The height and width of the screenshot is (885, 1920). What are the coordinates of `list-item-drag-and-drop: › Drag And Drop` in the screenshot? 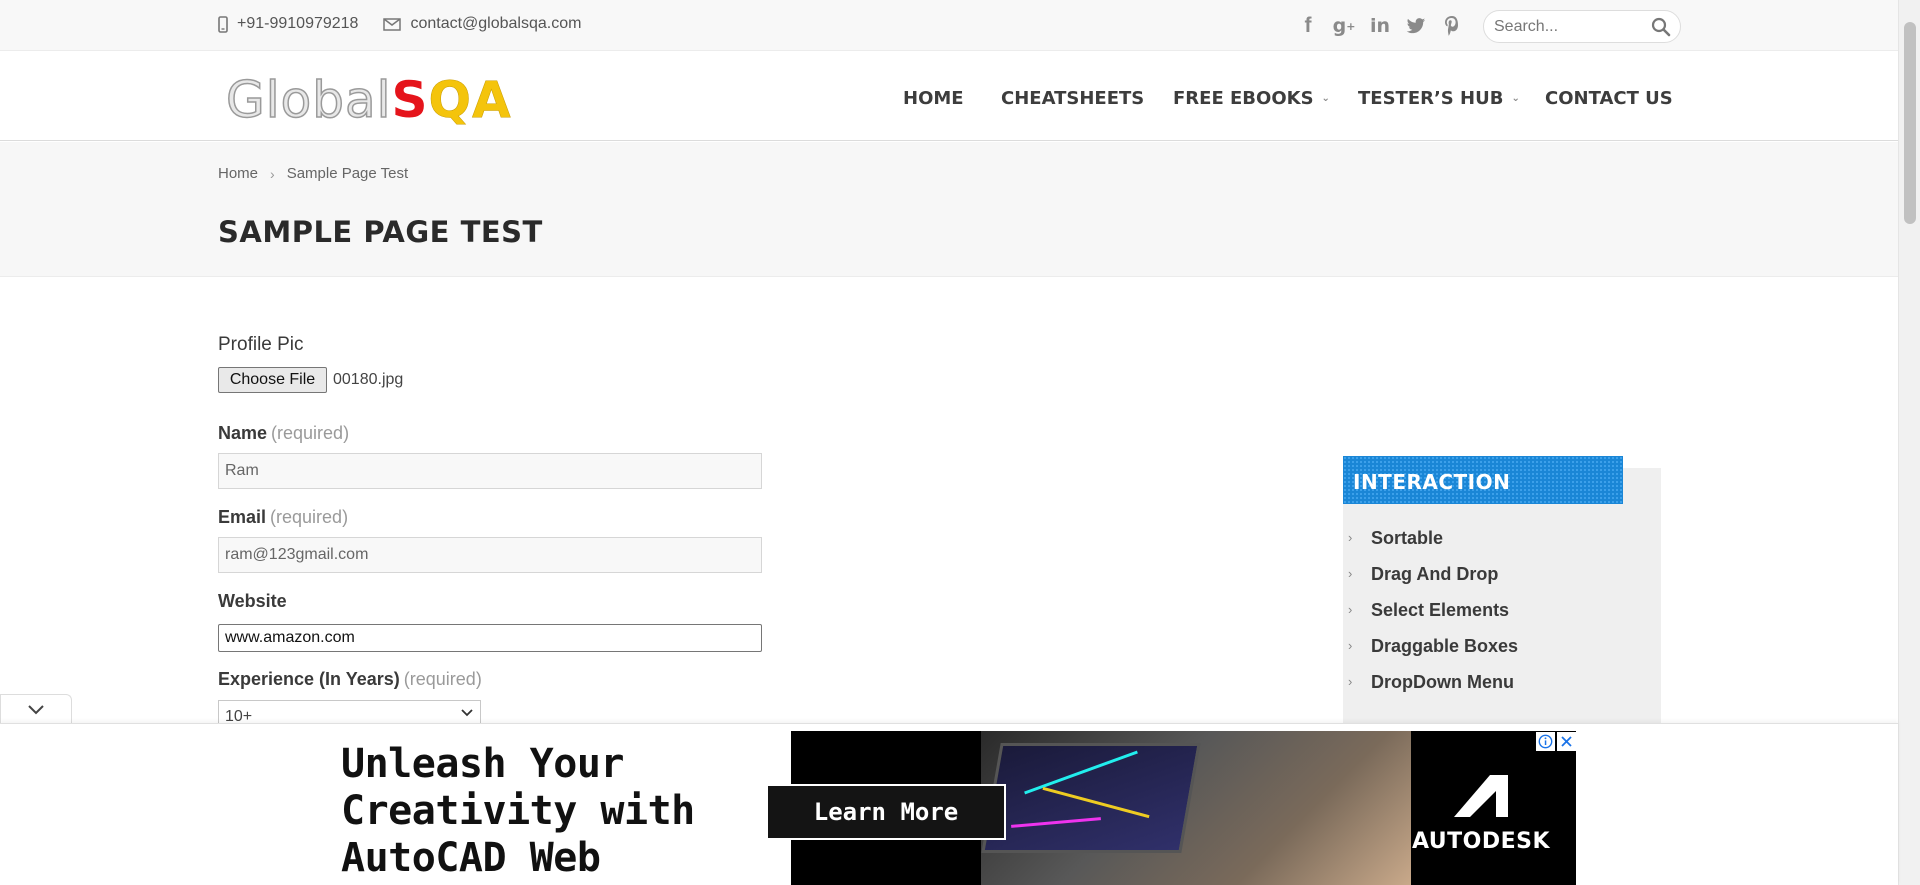 It's located at (1498, 574).